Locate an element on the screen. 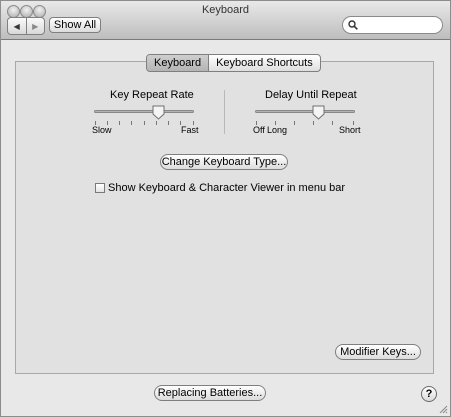  back-forward-control: ◀ ▶ is located at coordinates (26, 26).